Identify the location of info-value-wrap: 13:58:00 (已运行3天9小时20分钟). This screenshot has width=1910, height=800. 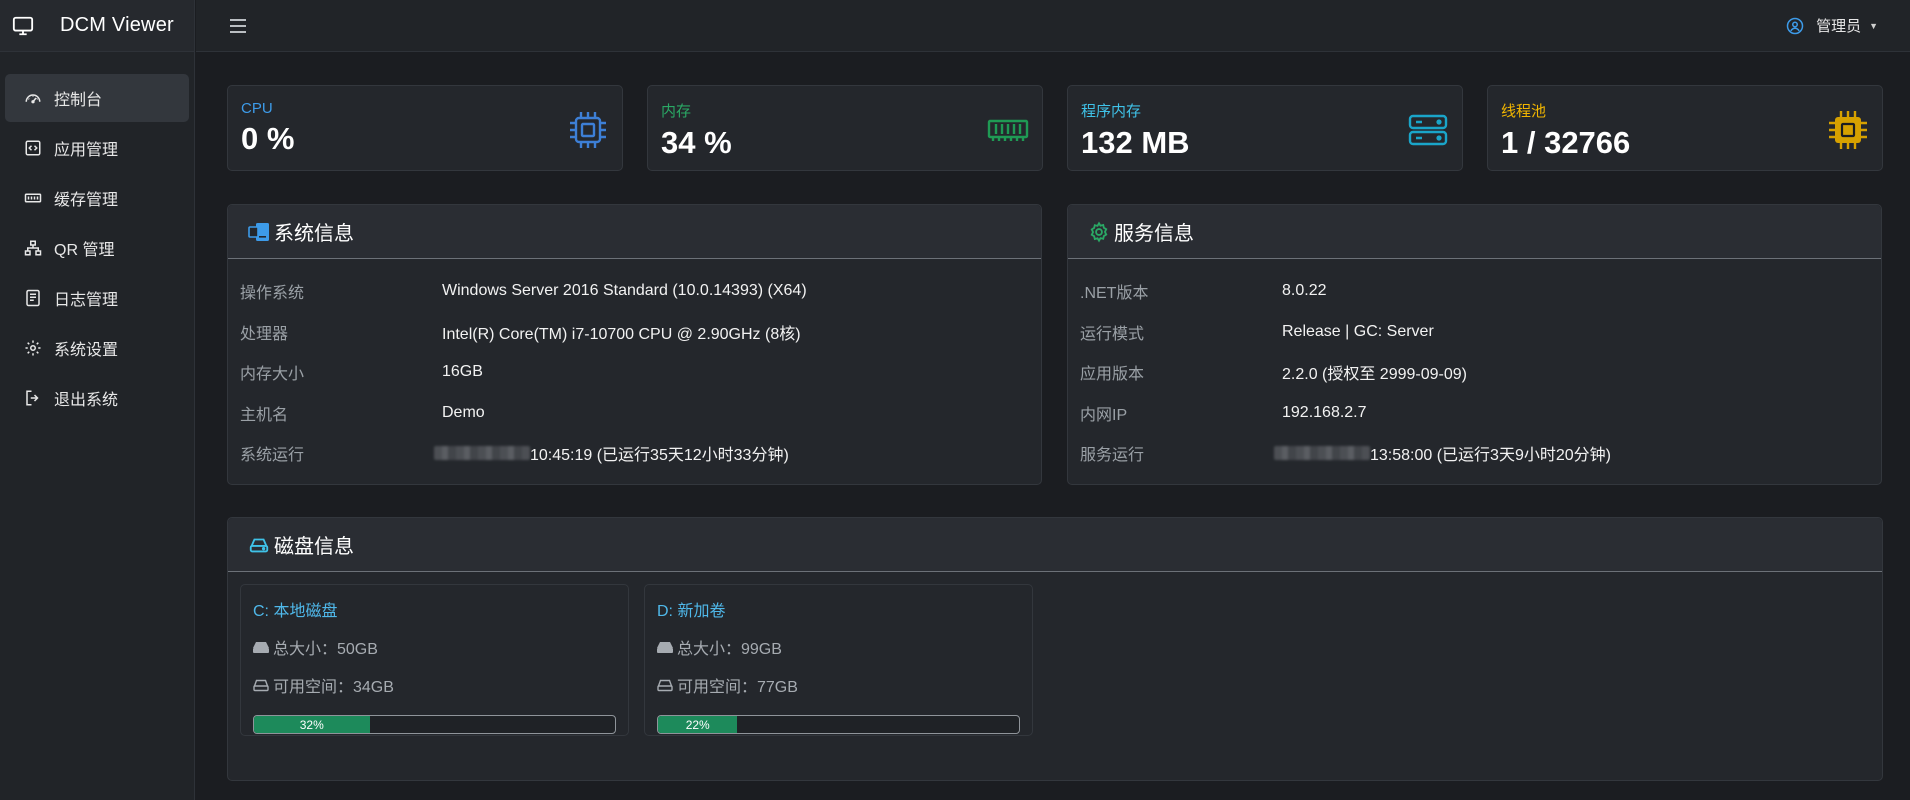
(1442, 453).